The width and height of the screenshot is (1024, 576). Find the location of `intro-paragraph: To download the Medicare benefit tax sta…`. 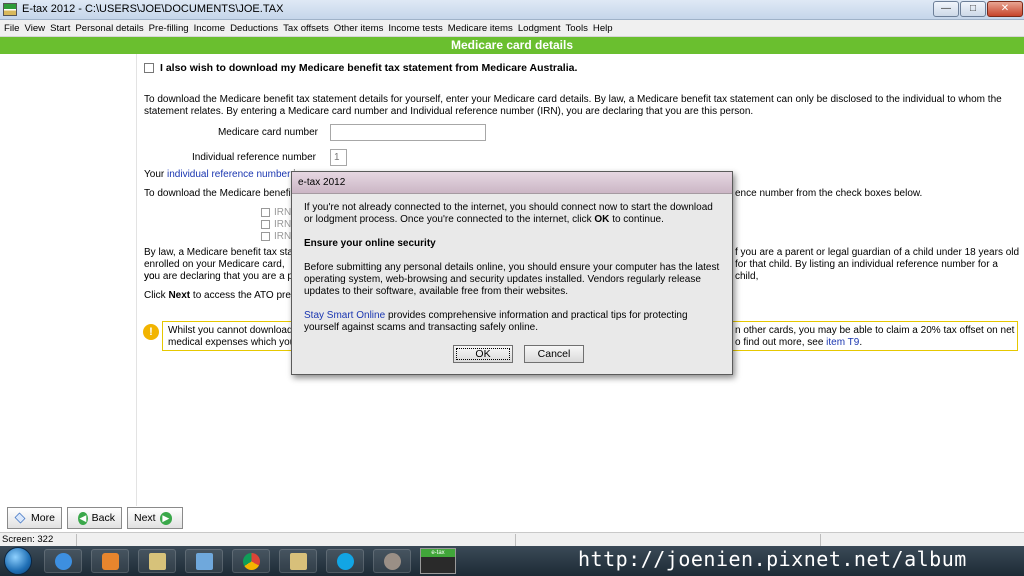

intro-paragraph: To download the Medicare benefit tax sta… is located at coordinates (573, 105).